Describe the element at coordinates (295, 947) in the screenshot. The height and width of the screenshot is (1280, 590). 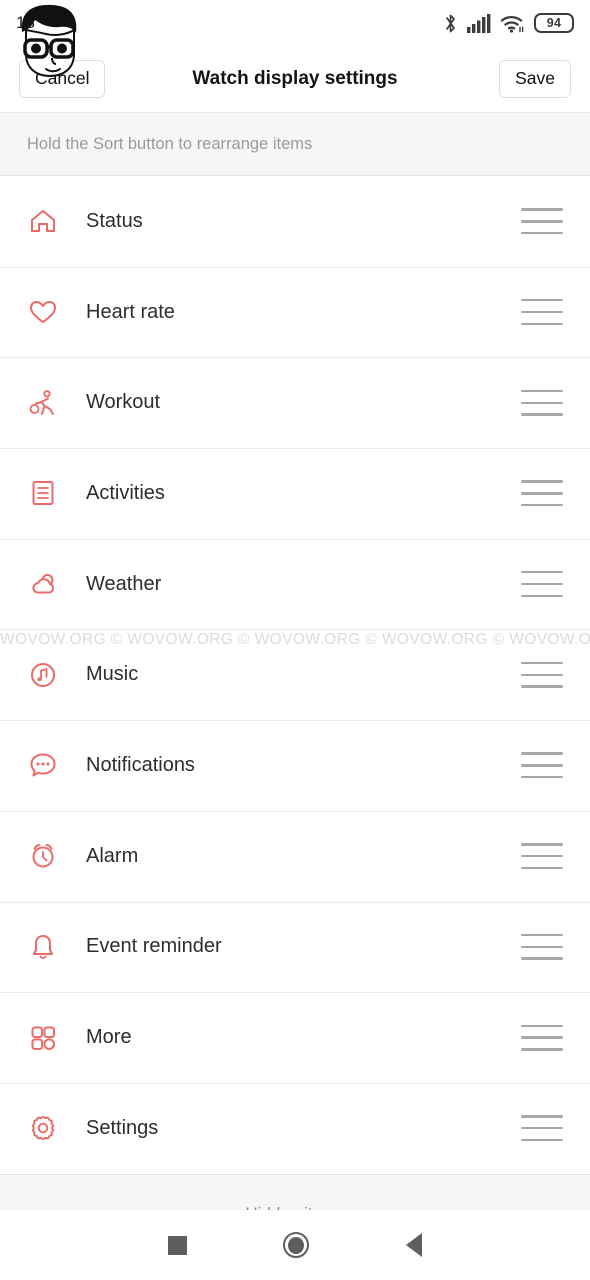
I see `list-item-event-reminder: Event reminder` at that location.